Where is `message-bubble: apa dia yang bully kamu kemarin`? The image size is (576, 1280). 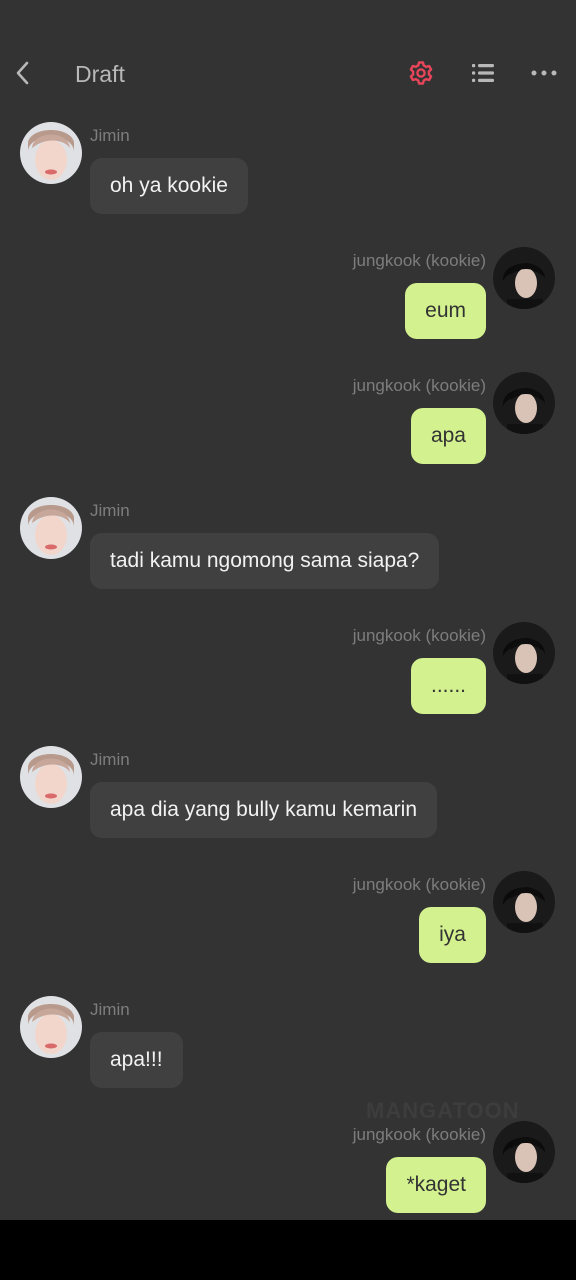
message-bubble: apa dia yang bully kamu kemarin is located at coordinates (264, 810).